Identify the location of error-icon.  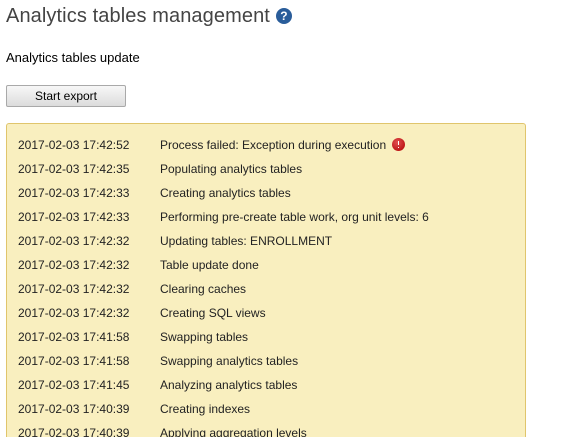
(399, 144).